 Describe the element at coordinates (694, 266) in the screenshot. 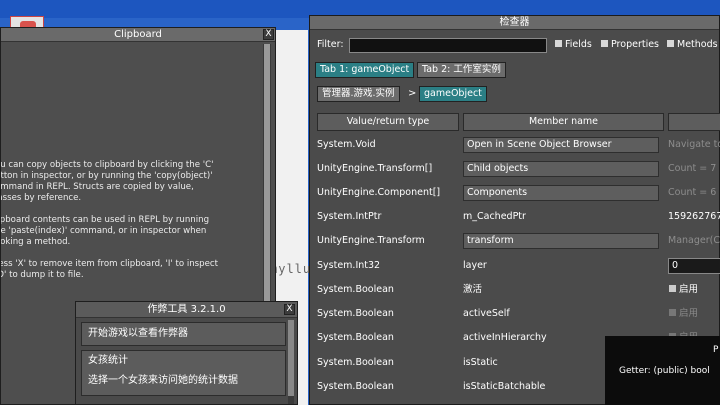

I see `layer-input: 0` at that location.